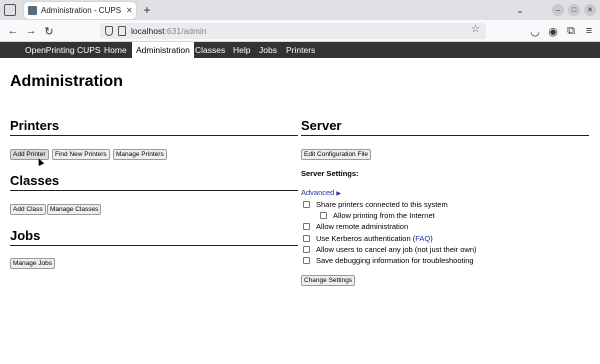 The width and height of the screenshot is (600, 364). Describe the element at coordinates (321, 125) in the screenshot. I see `server-heading: Server` at that location.